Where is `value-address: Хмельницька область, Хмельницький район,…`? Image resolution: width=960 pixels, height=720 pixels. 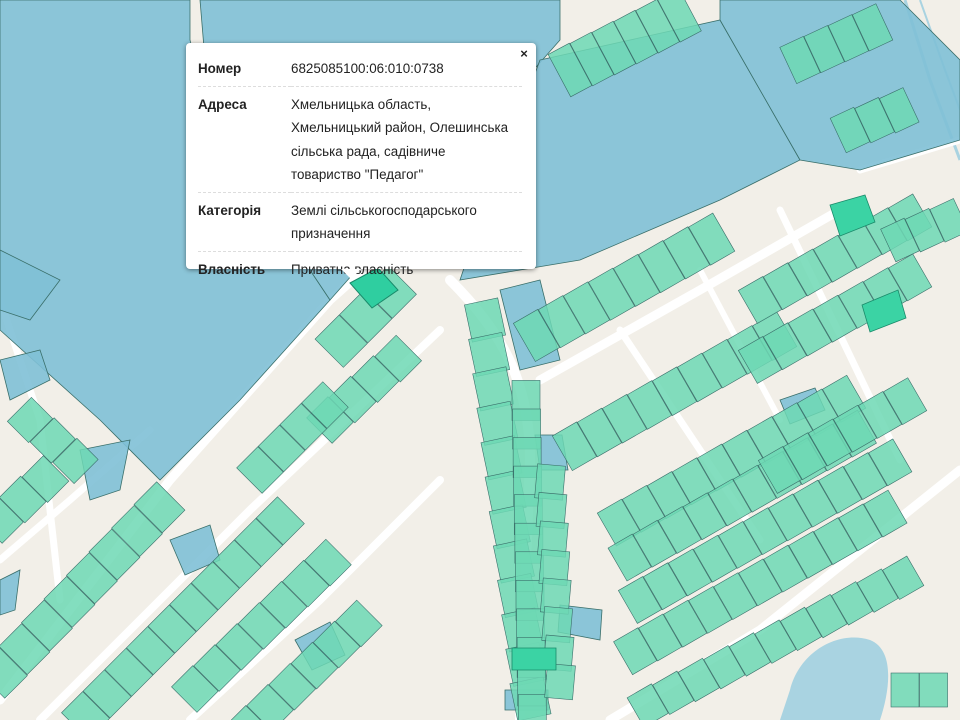 value-address: Хмельницька область, Хмельницький район,… is located at coordinates (406, 139).